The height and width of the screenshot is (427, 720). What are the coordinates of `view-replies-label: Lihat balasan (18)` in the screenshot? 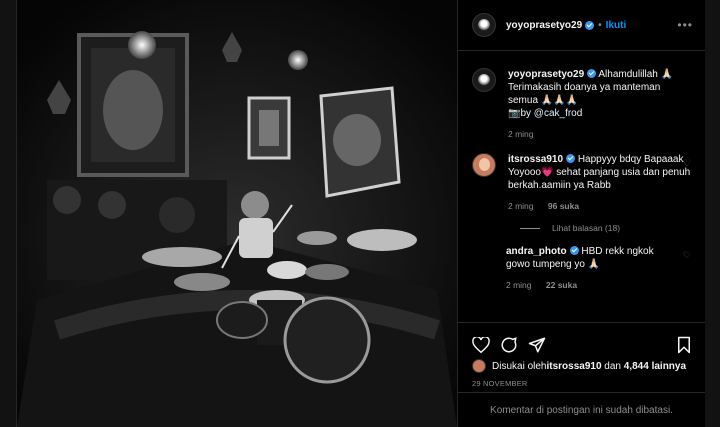 It's located at (586, 228).